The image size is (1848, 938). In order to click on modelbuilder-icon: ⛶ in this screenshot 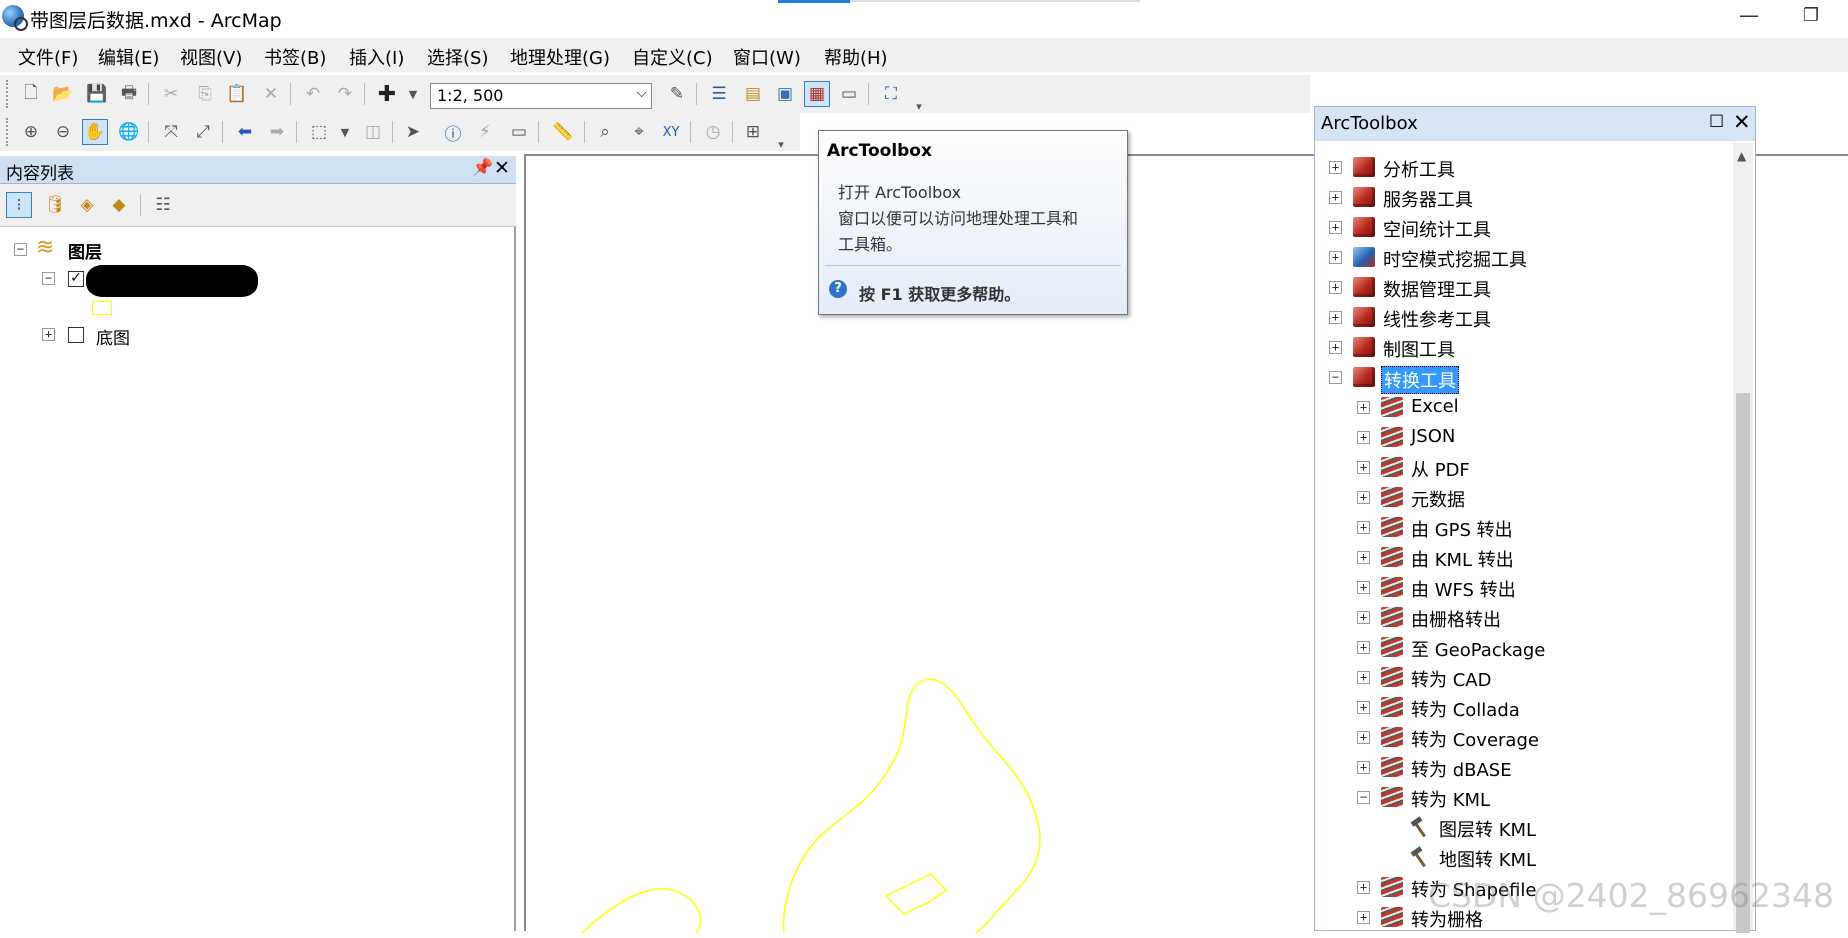, I will do `click(891, 94)`.